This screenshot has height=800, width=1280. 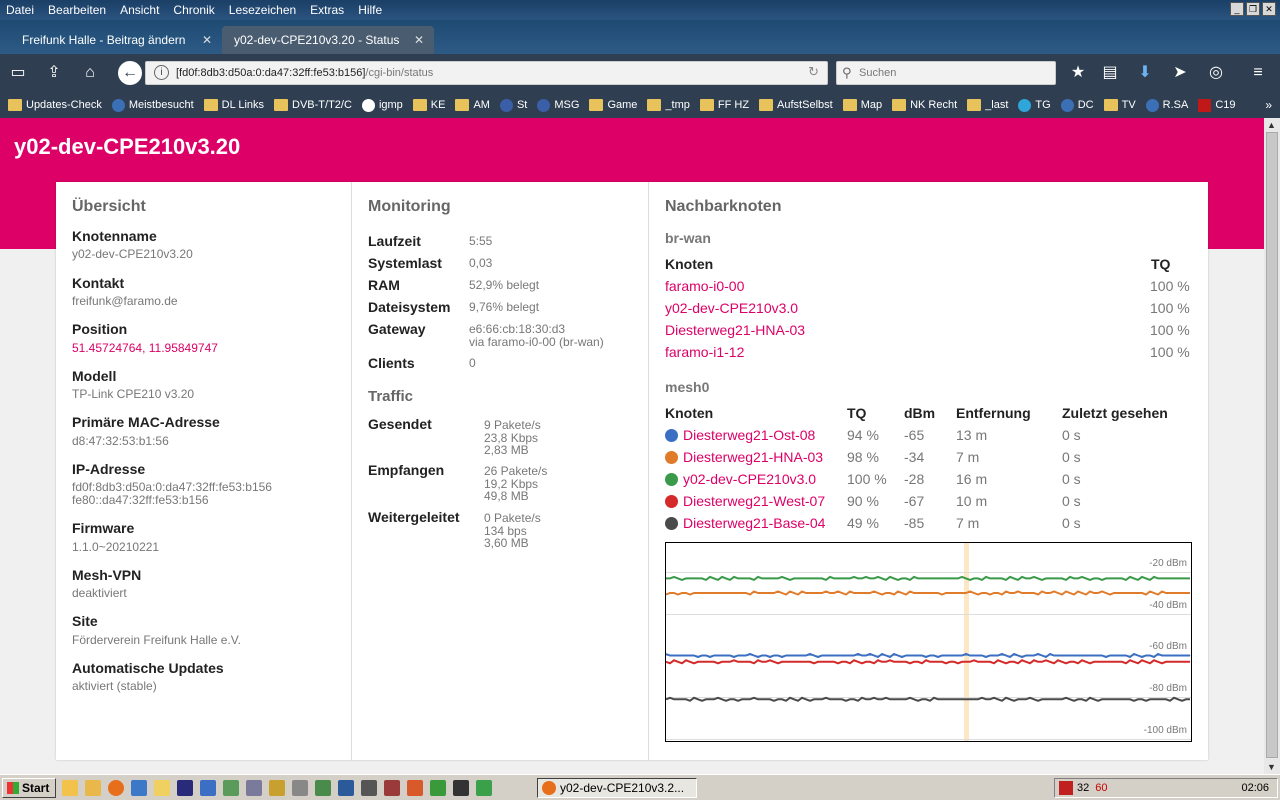 I want to click on bookmark-item: DVB-T/T2/C, so click(x=313, y=105).